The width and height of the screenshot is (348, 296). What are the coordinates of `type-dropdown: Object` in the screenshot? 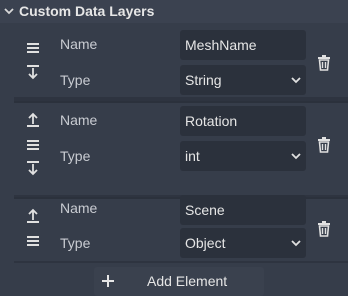 It's located at (243, 243).